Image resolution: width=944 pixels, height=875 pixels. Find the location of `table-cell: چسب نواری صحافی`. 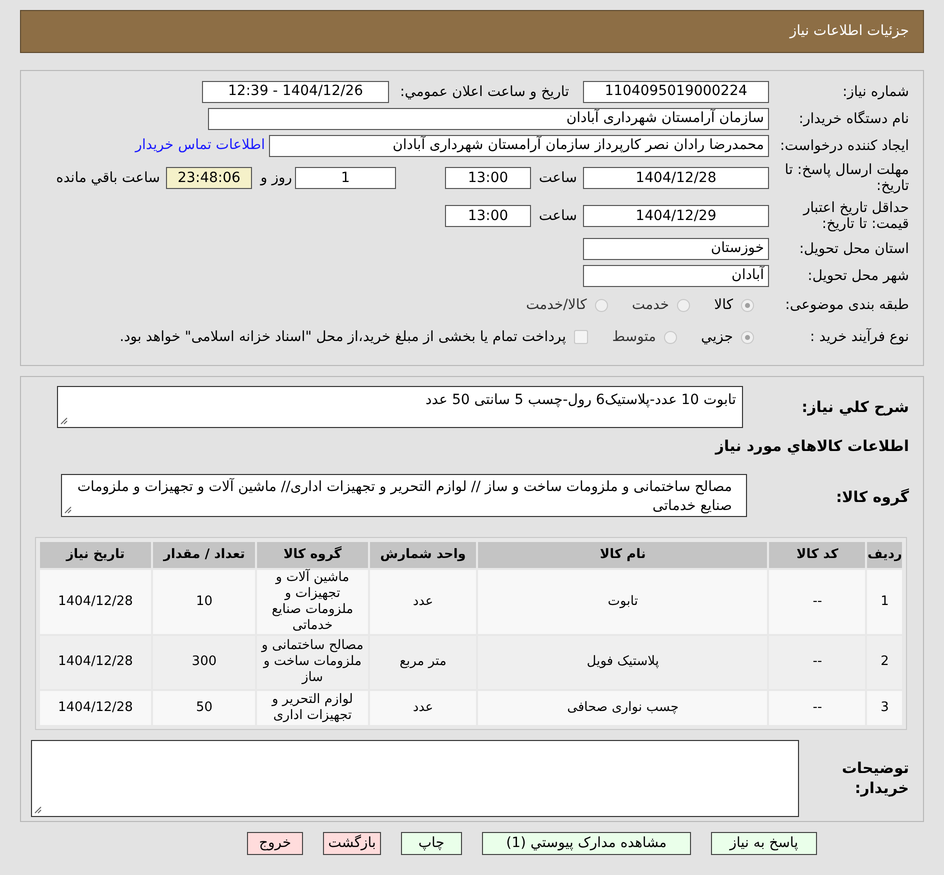

table-cell: چسب نواری صحافی is located at coordinates (622, 708).